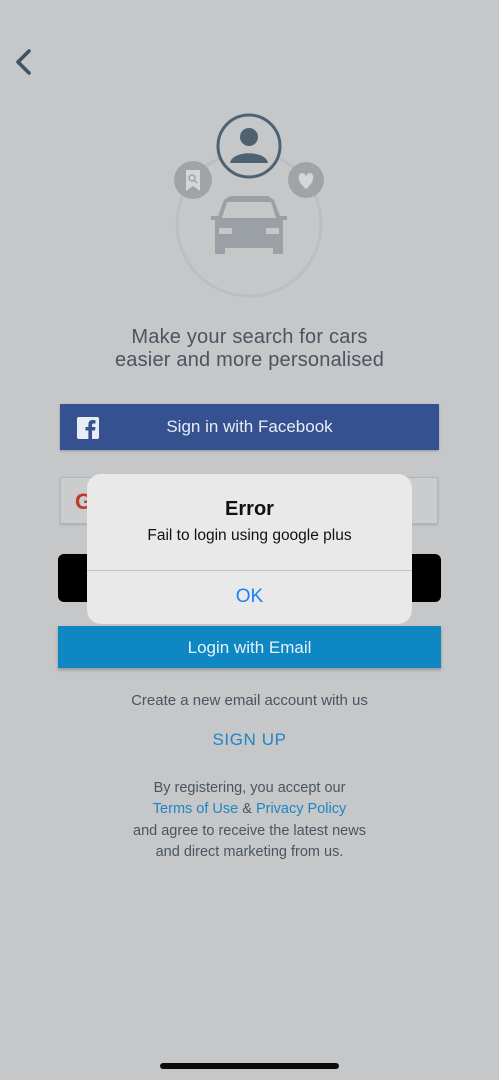 The width and height of the screenshot is (499, 1080). I want to click on legal-line-2: Terms of Use & Privacy Policy, so click(249, 809).